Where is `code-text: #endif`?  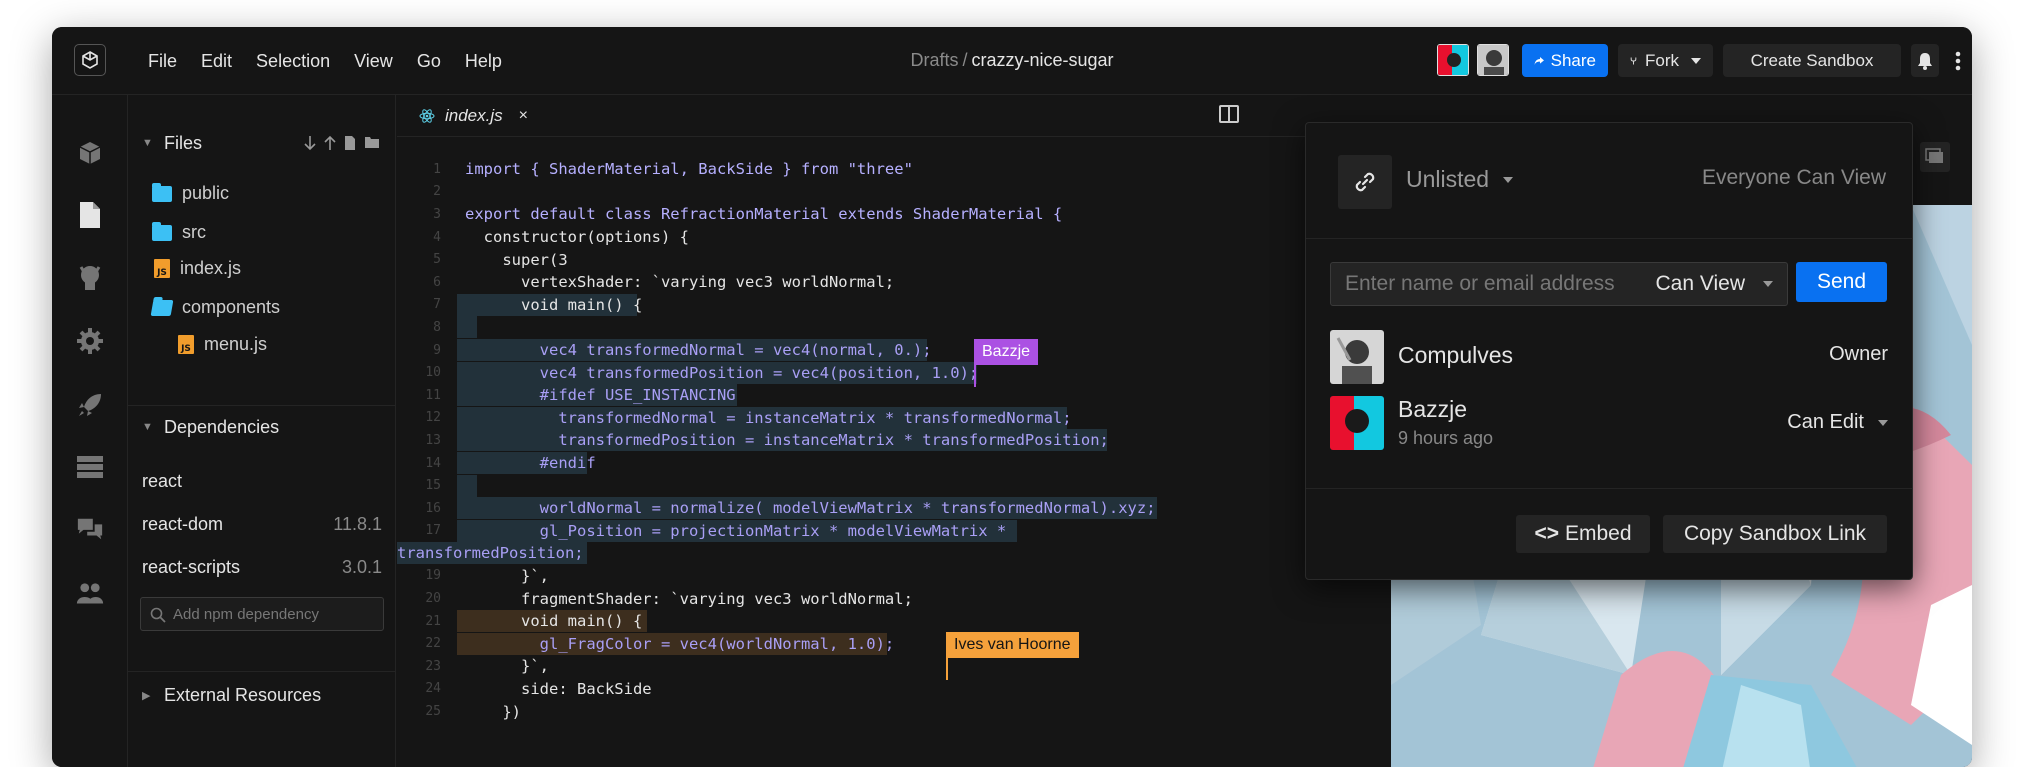 code-text: #endif is located at coordinates (530, 463).